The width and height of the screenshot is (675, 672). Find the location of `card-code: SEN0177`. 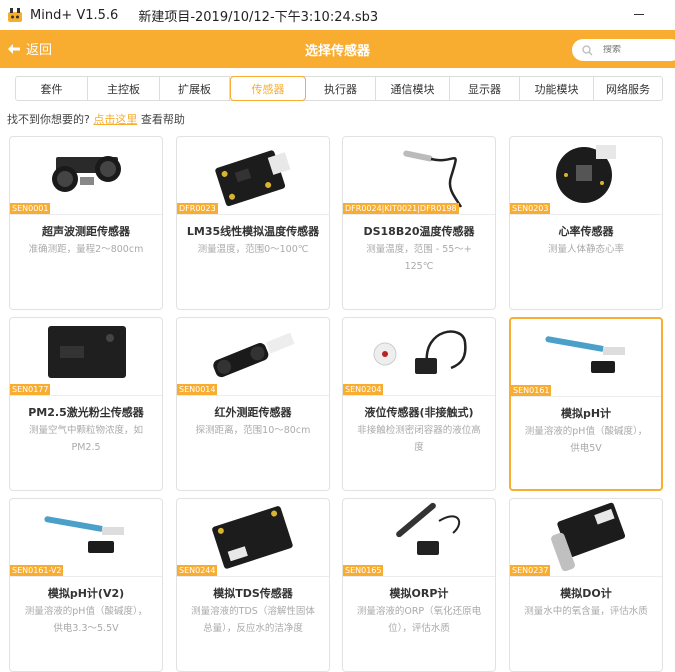

card-code: SEN0177 is located at coordinates (30, 389).